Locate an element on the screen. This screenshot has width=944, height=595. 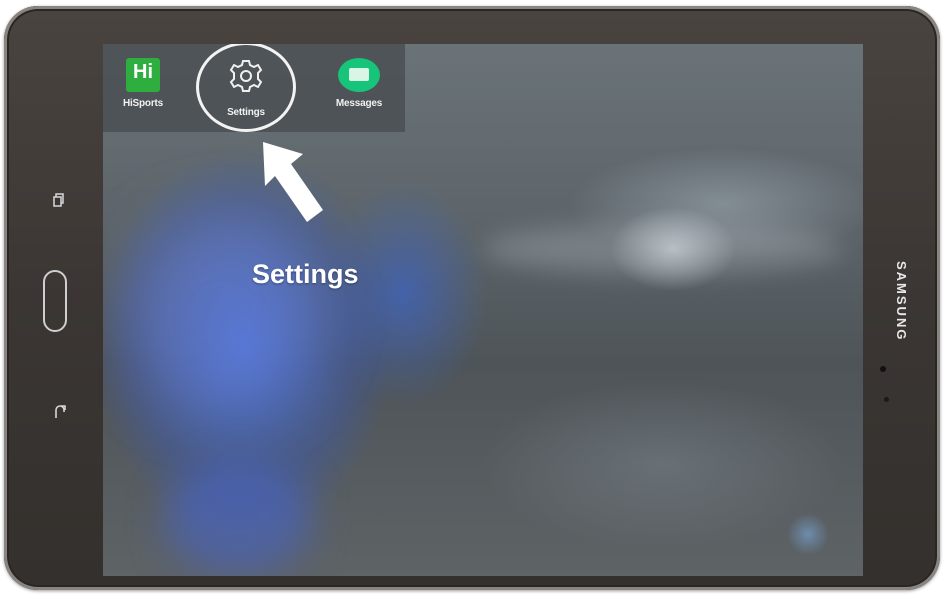
recent-apps-button is located at coordinates (60, 202).